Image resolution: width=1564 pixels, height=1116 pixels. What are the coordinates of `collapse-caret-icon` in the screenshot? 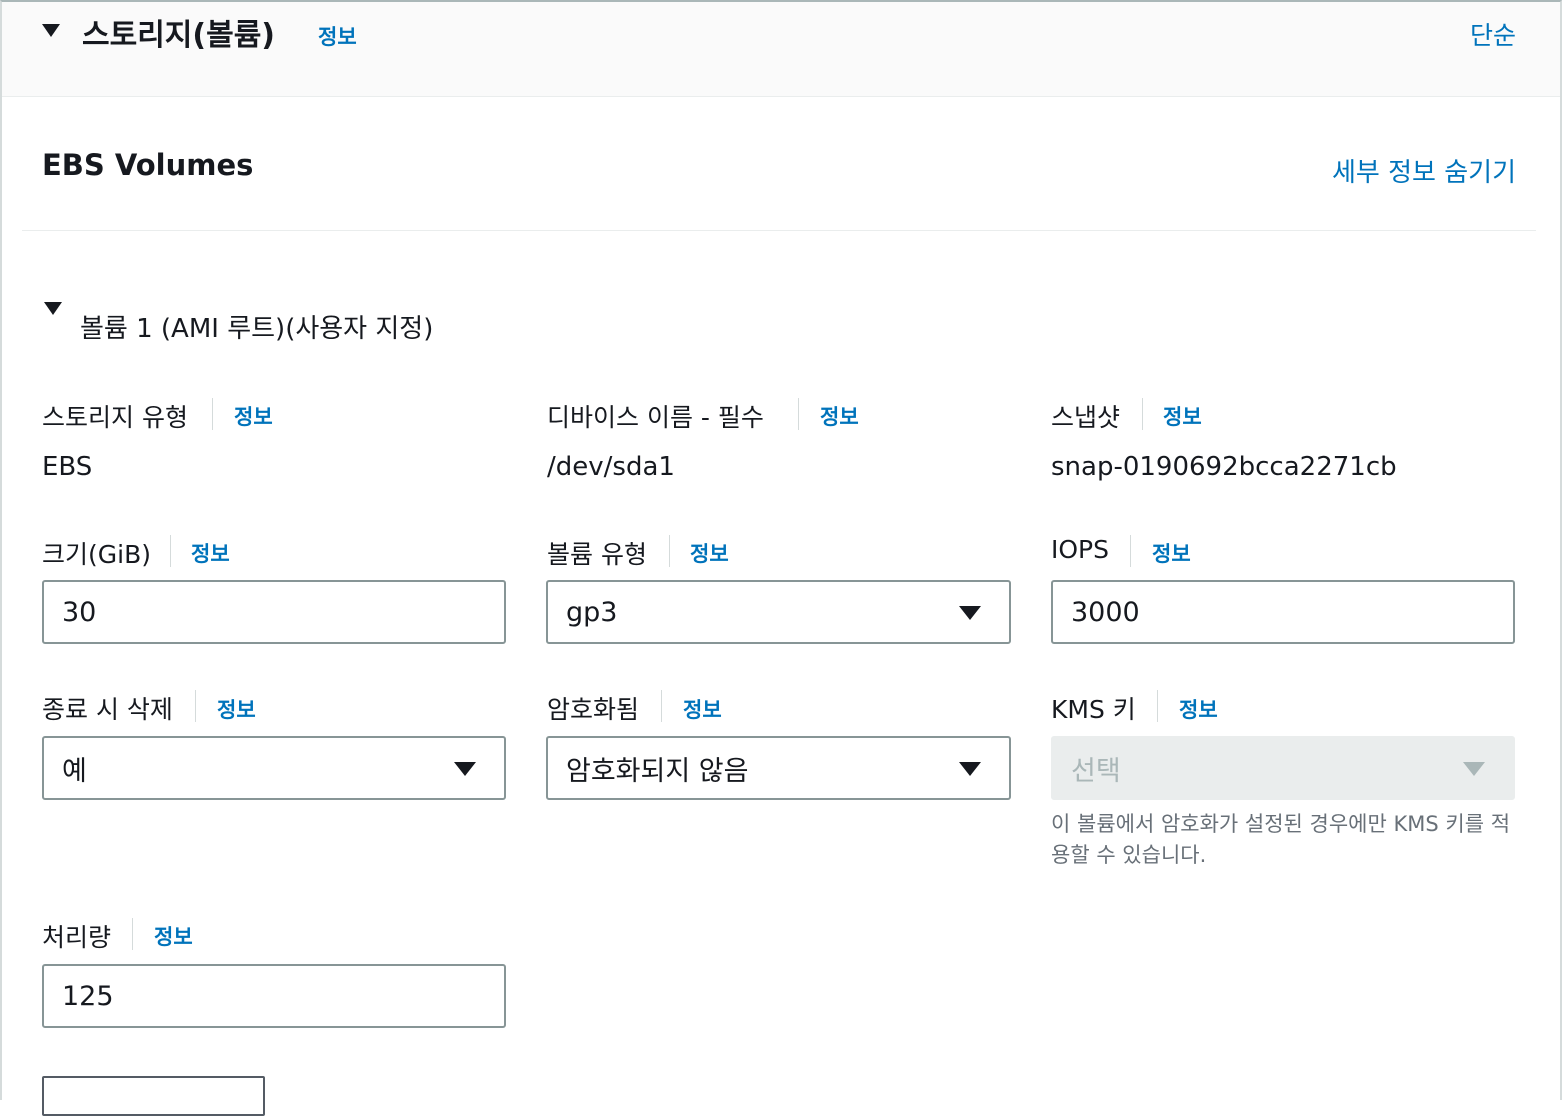 It's located at (51, 30).